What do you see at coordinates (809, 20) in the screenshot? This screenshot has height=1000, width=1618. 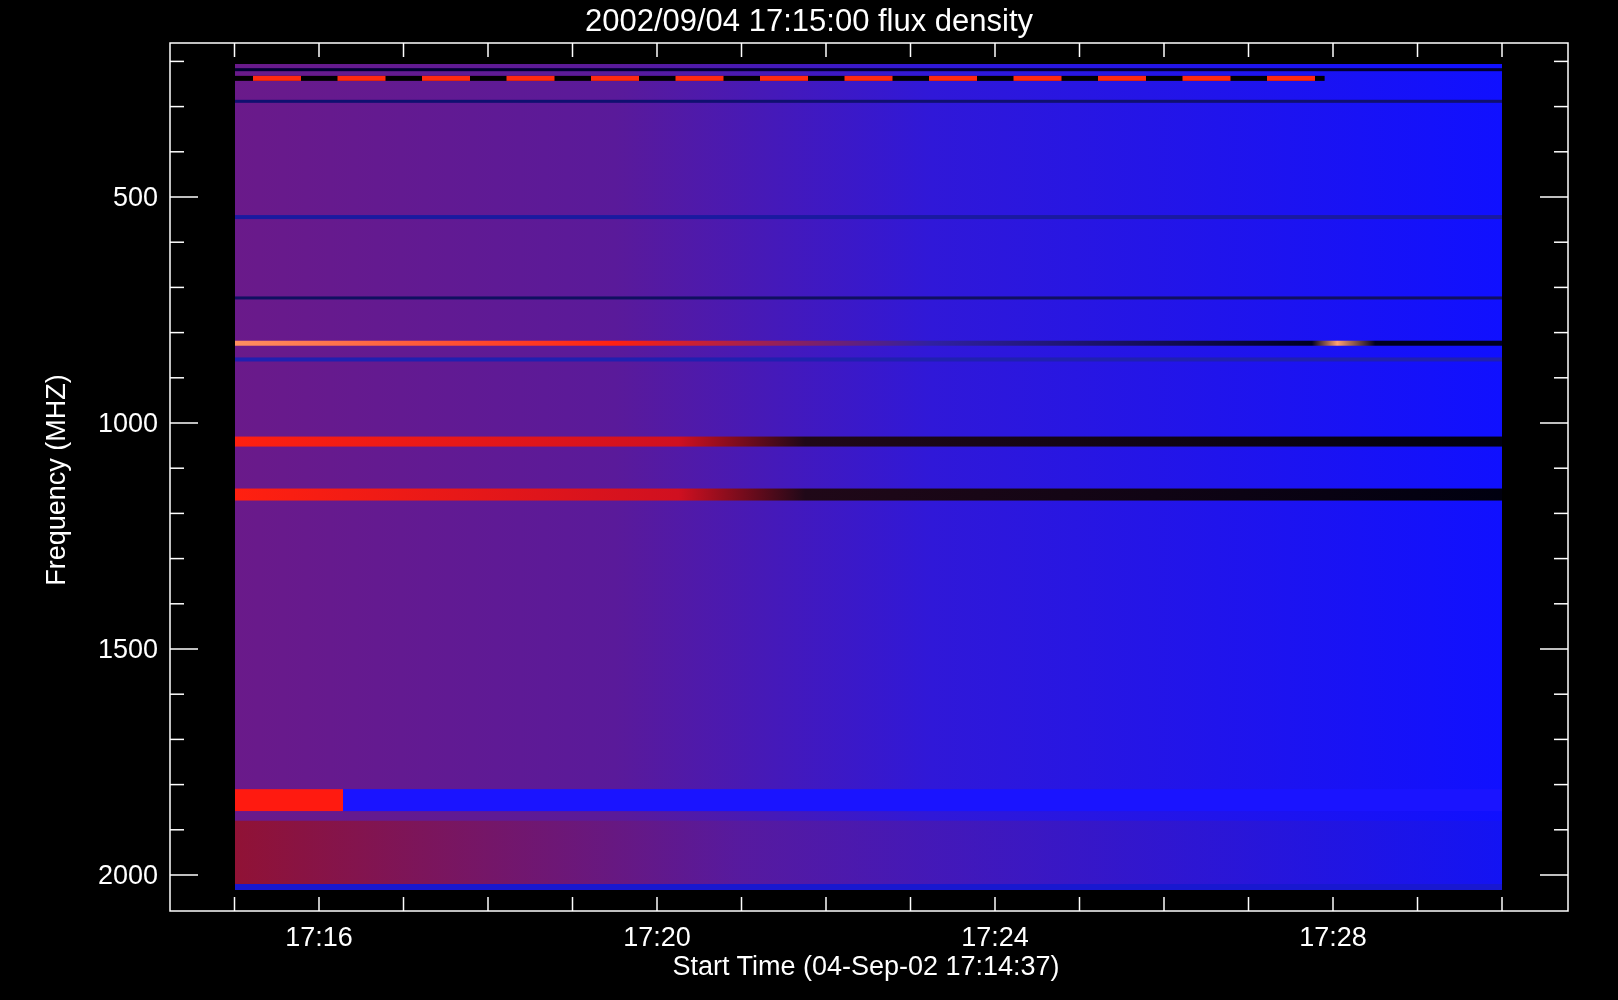 I see `chart-title: 2002/09/04 17:15:00 flux density` at bounding box center [809, 20].